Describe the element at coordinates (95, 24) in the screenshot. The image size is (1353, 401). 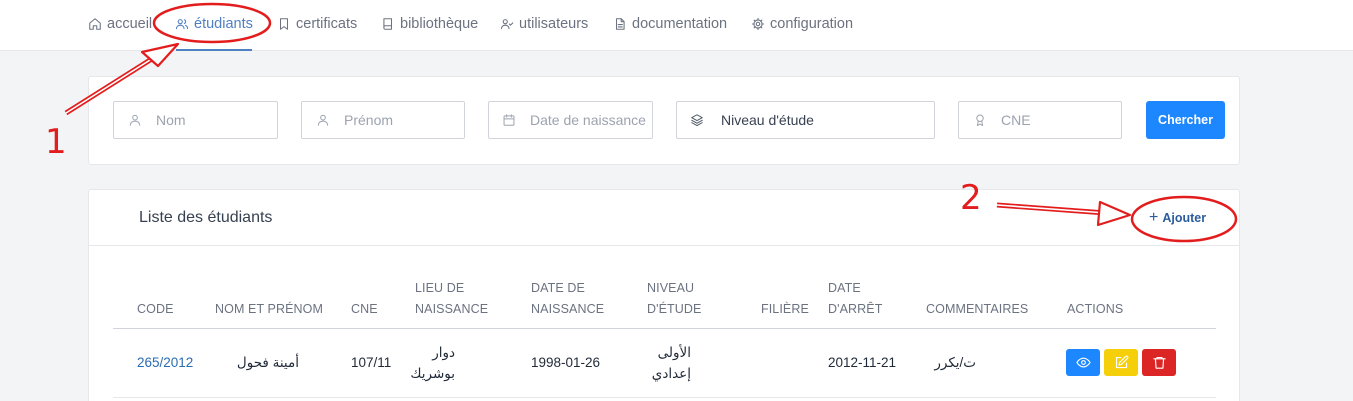
I see `home-icon` at that location.